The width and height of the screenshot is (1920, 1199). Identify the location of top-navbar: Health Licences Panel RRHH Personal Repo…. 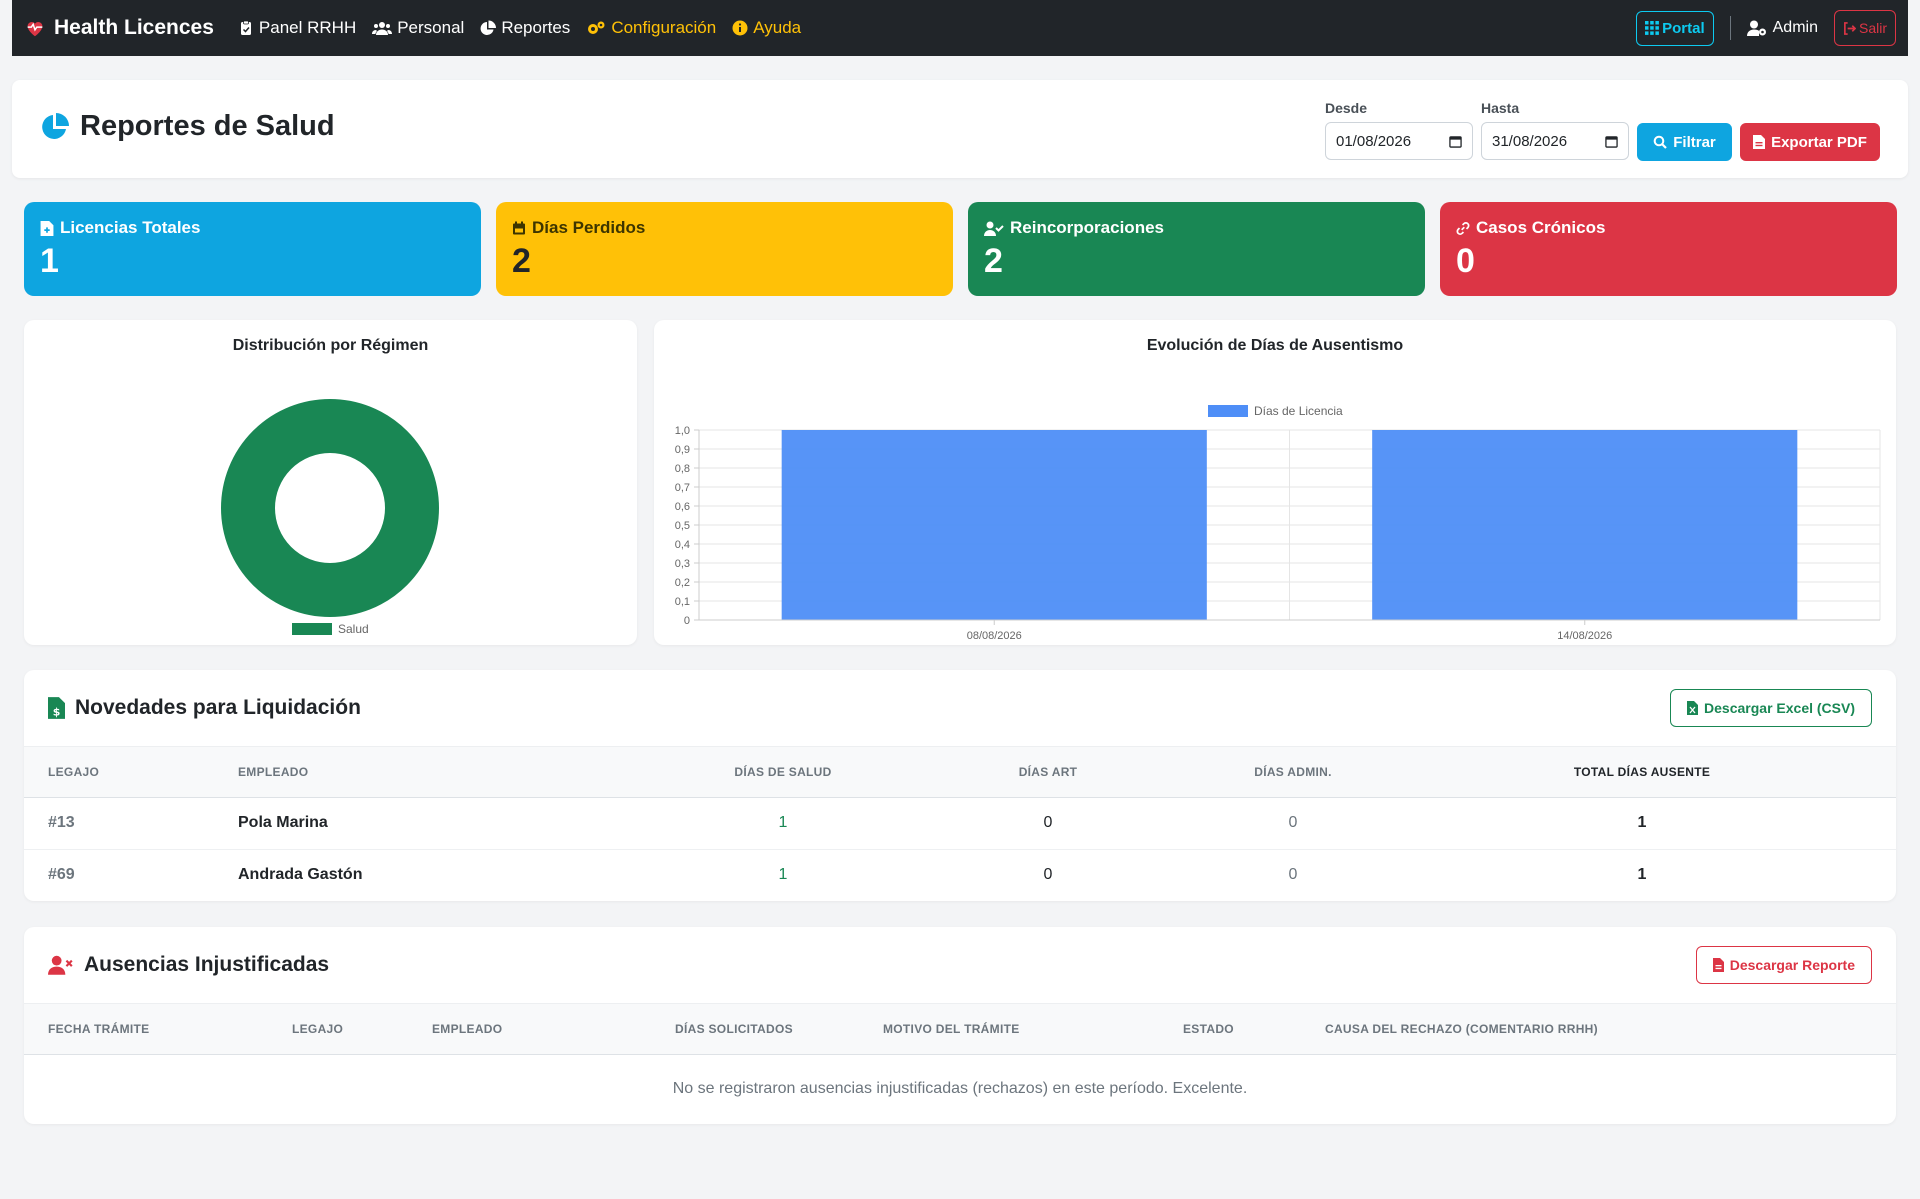
(960, 28).